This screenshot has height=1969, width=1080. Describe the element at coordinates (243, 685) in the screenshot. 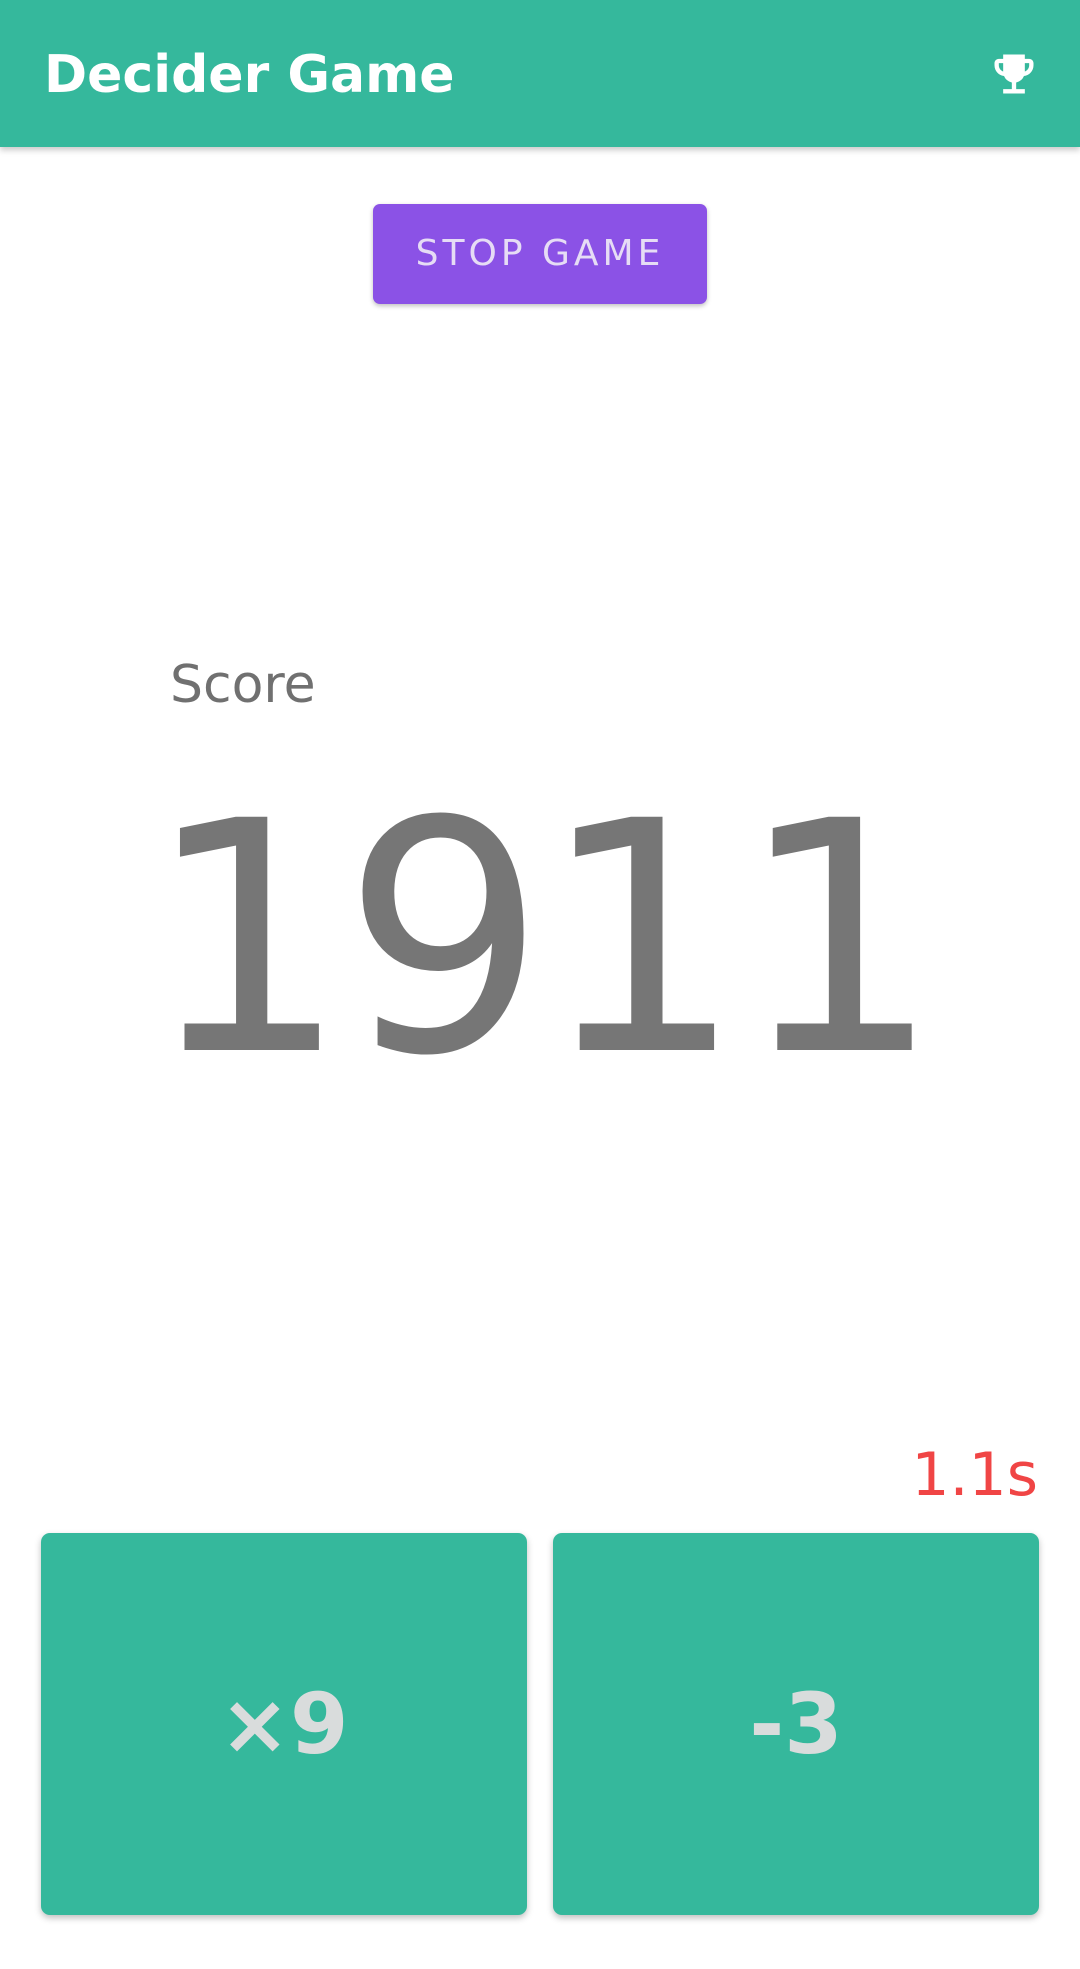

I see `score-label: Score` at that location.